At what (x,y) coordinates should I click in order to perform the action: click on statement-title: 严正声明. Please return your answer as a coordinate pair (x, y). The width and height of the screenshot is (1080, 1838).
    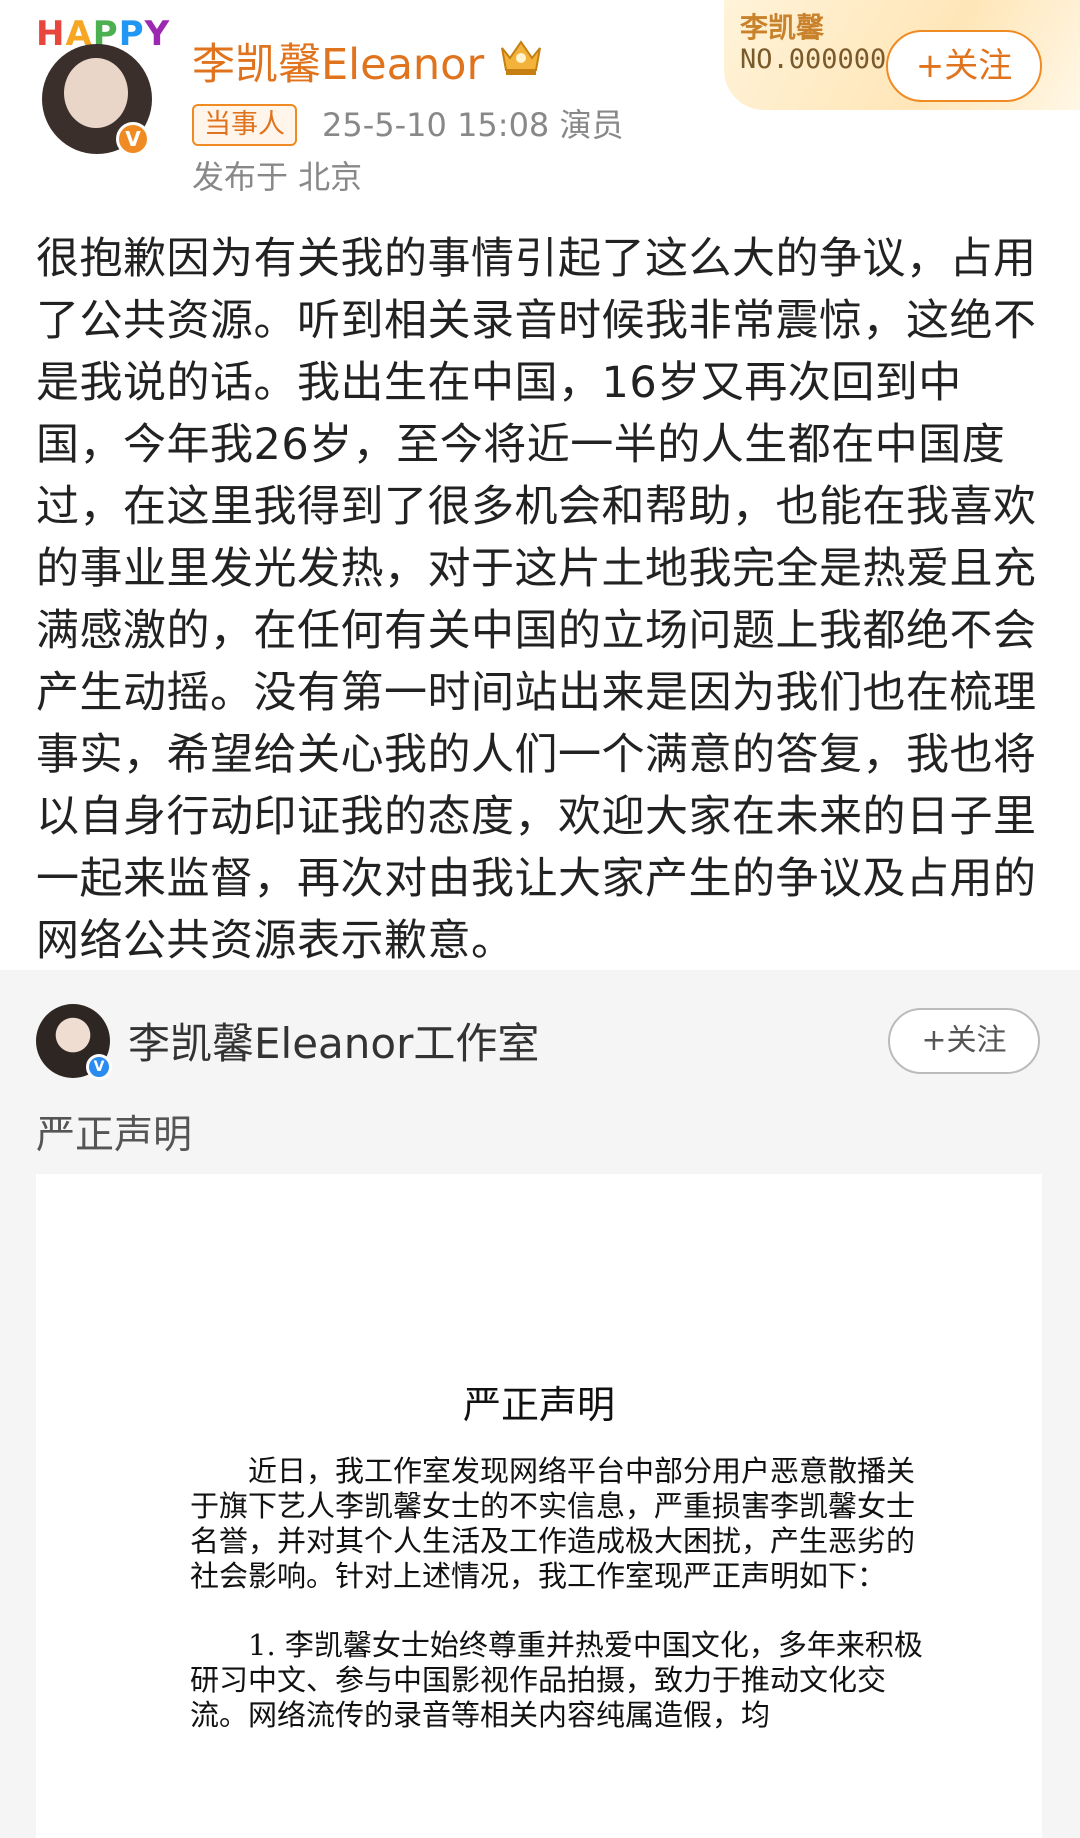
    Looking at the image, I should click on (538, 1405).